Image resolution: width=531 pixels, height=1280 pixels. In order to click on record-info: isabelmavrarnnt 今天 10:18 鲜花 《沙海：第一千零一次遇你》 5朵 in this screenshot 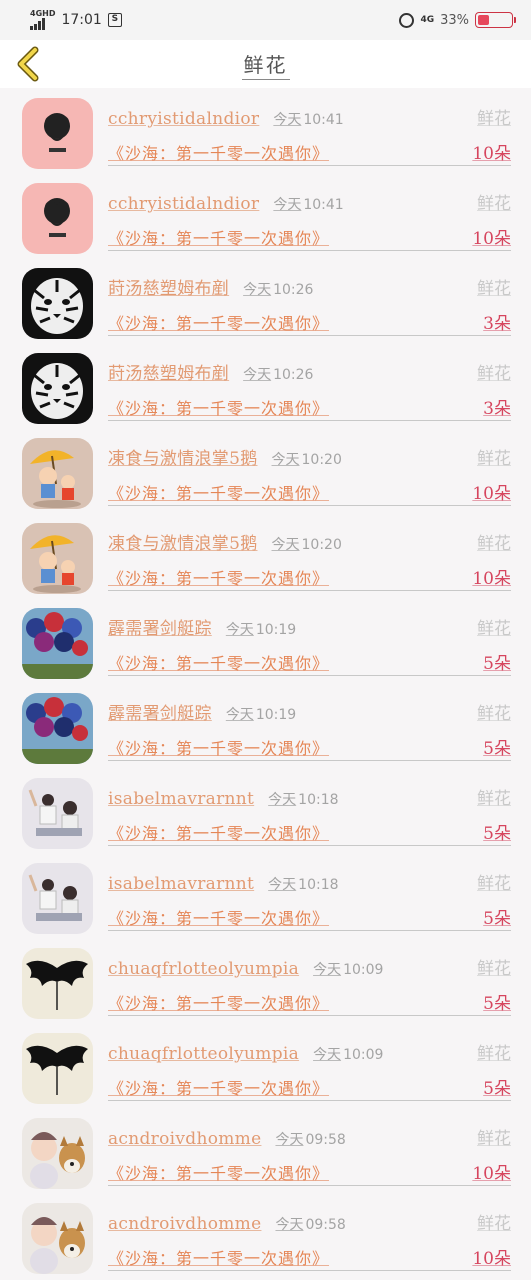, I will do `click(309, 814)`.